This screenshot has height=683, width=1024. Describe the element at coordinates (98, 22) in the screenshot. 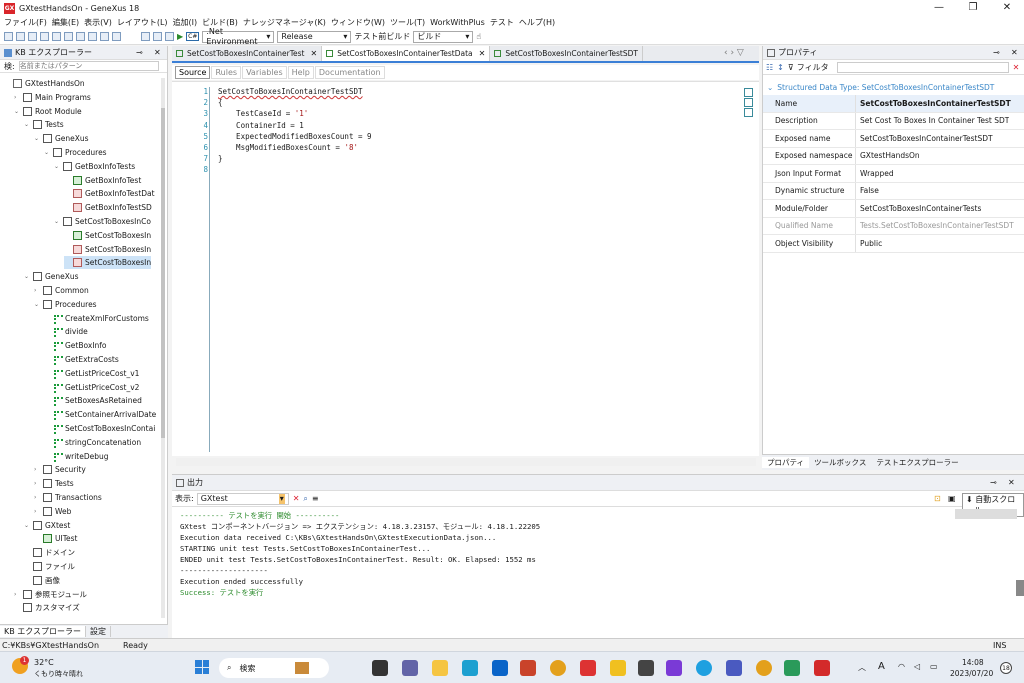

I see `menu-item: 表示(V)` at that location.